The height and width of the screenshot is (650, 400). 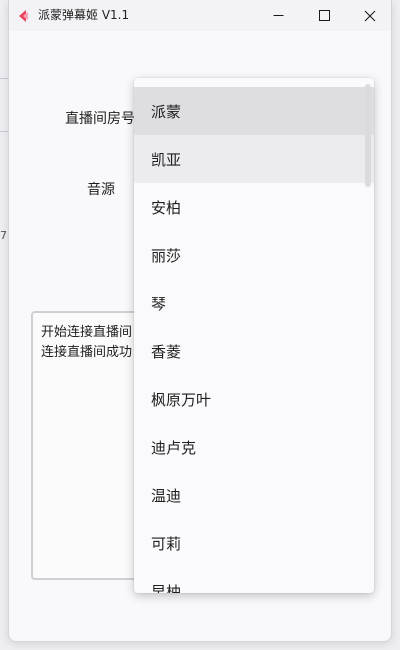 I want to click on dropdown-option-amber: 安柏, so click(x=254, y=207).